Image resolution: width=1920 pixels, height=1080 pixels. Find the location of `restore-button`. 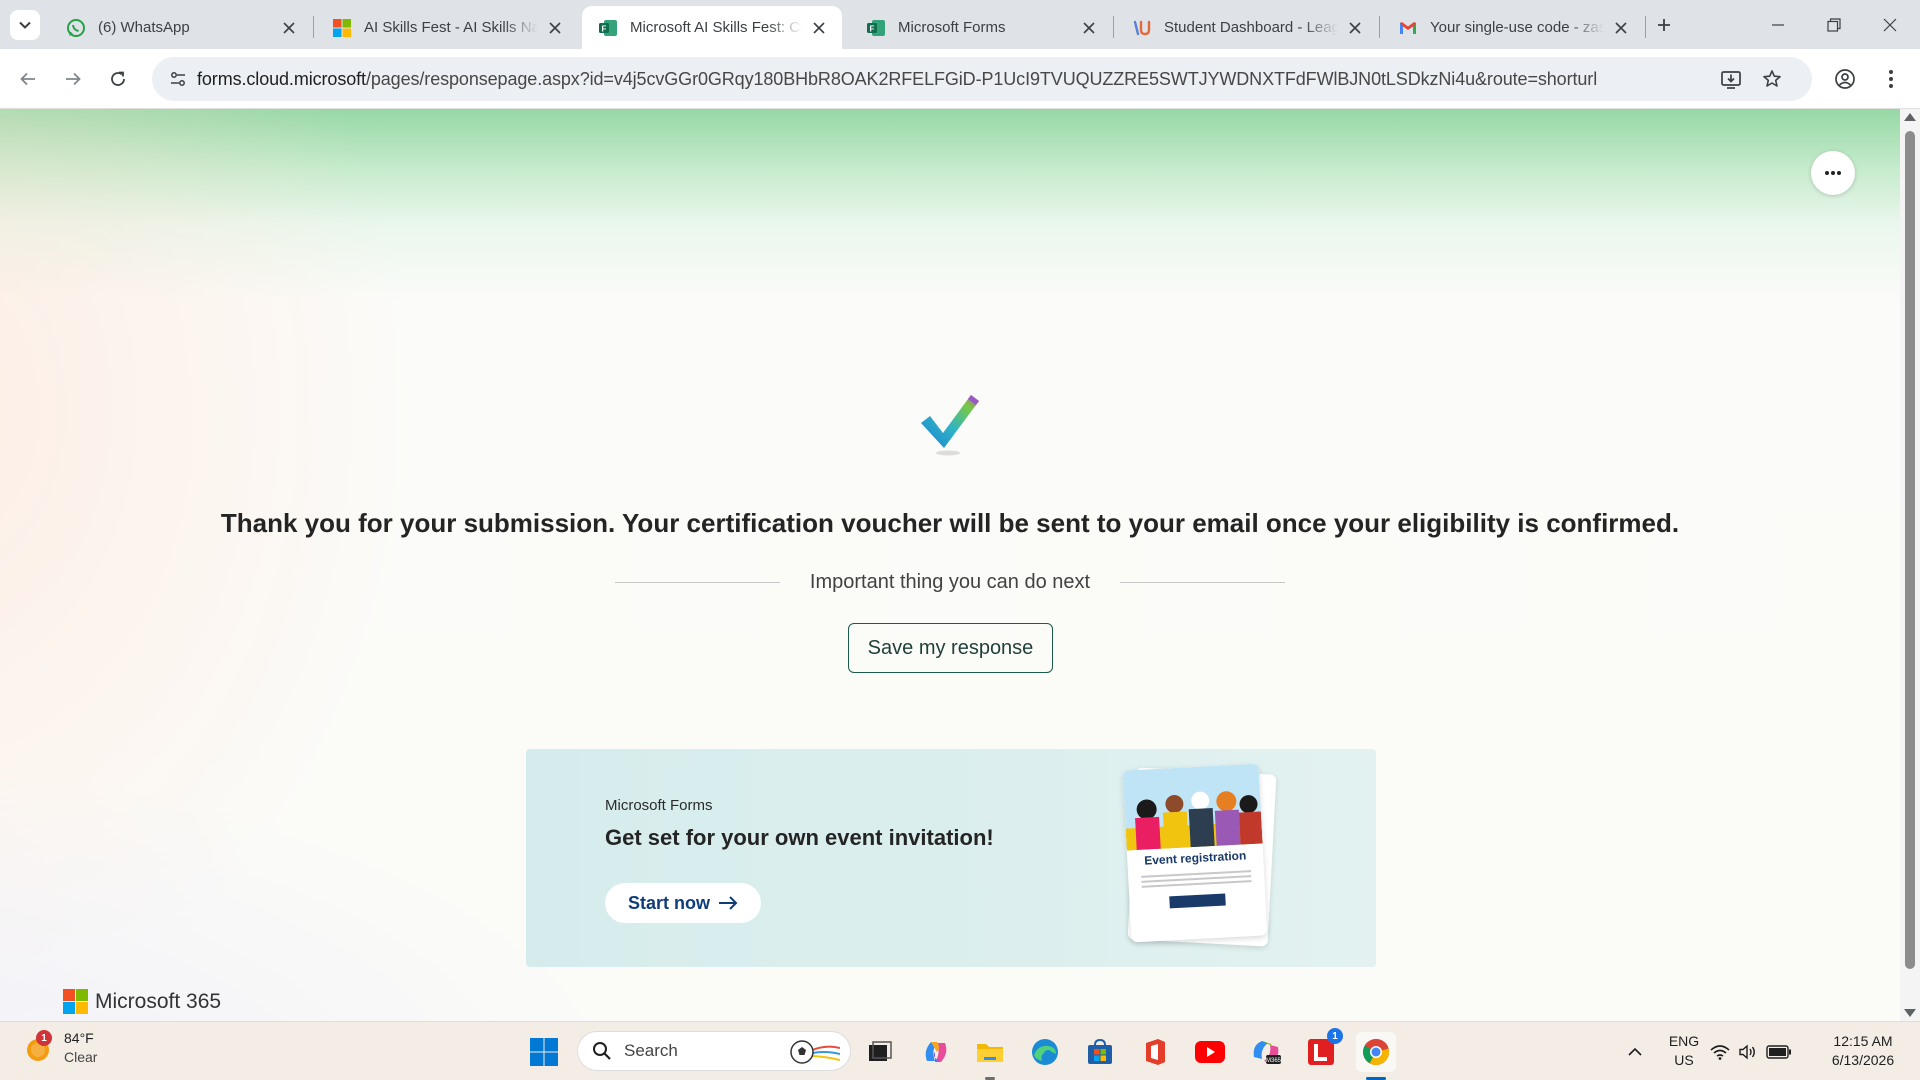

restore-button is located at coordinates (1834, 24).